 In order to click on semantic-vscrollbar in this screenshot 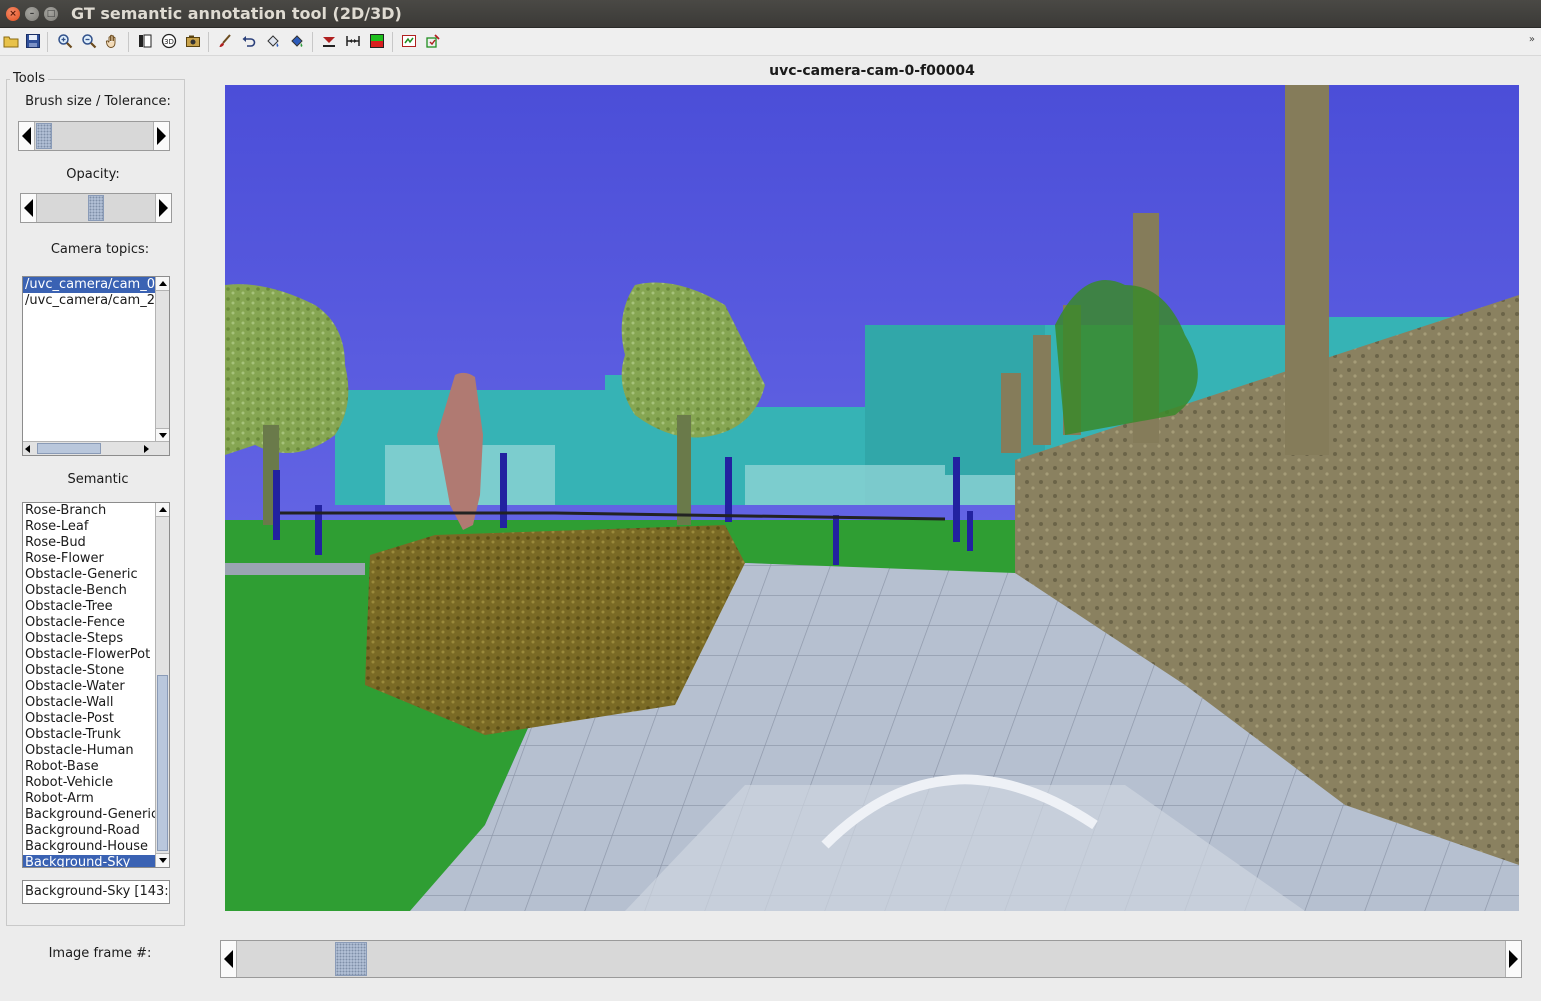, I will do `click(162, 685)`.